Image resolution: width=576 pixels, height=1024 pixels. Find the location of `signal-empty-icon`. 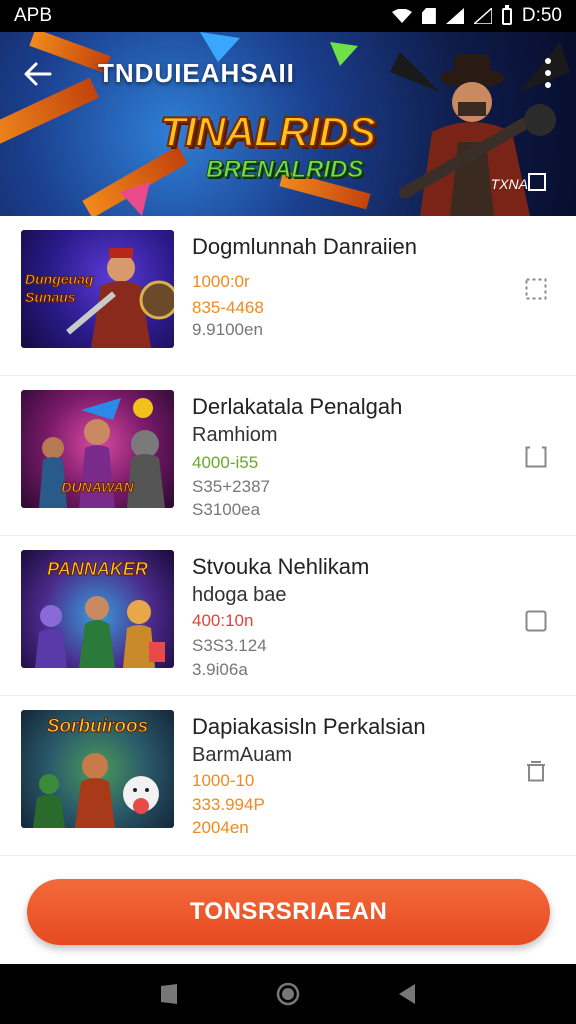

signal-empty-icon is located at coordinates (482, 16).